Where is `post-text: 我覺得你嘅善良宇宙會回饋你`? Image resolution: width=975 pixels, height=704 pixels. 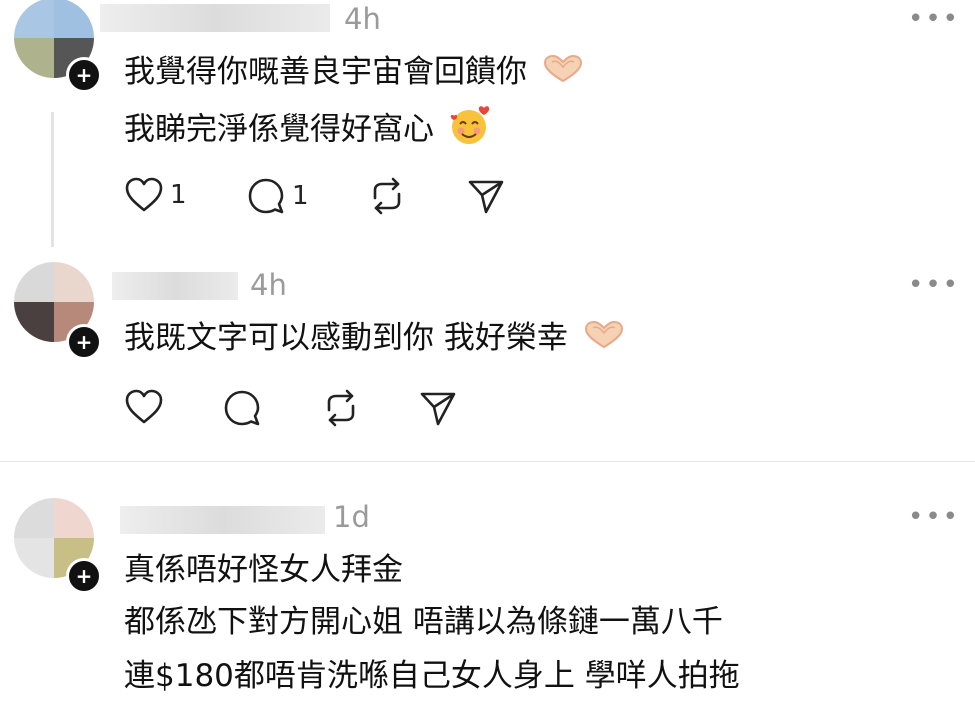 post-text: 我覺得你嘅善良宇宙會回饋你 is located at coordinates (325, 72).